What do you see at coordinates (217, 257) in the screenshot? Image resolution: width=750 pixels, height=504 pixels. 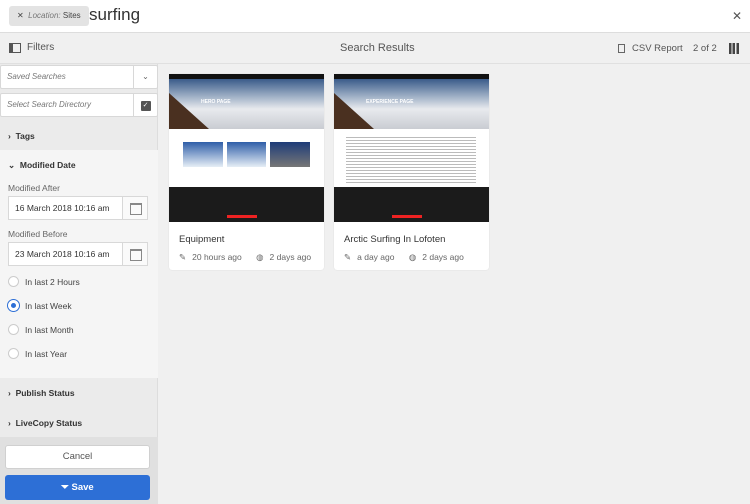 I see `modified-time: 20 hours ago` at bounding box center [217, 257].